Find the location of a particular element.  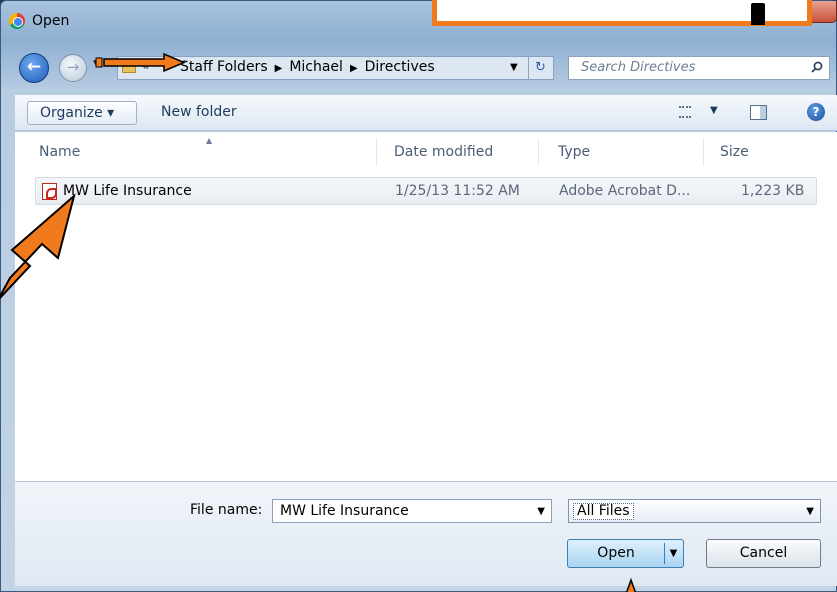

breadcrumb-overflow: « is located at coordinates (145, 66).